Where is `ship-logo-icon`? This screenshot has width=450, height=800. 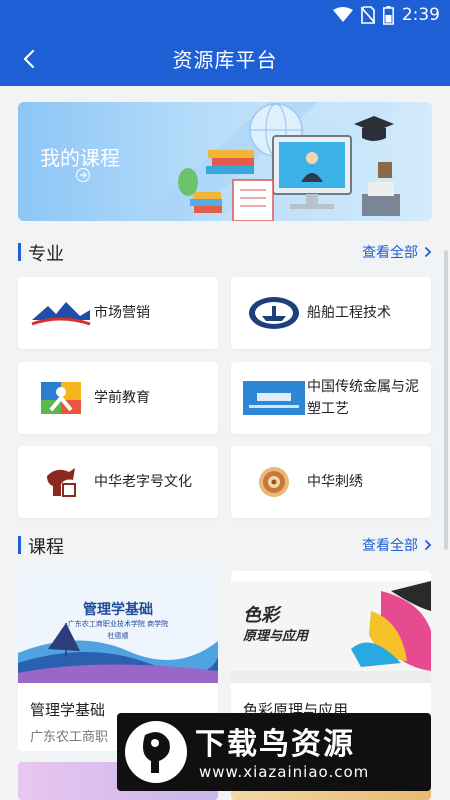
ship-logo-icon is located at coordinates (274, 313).